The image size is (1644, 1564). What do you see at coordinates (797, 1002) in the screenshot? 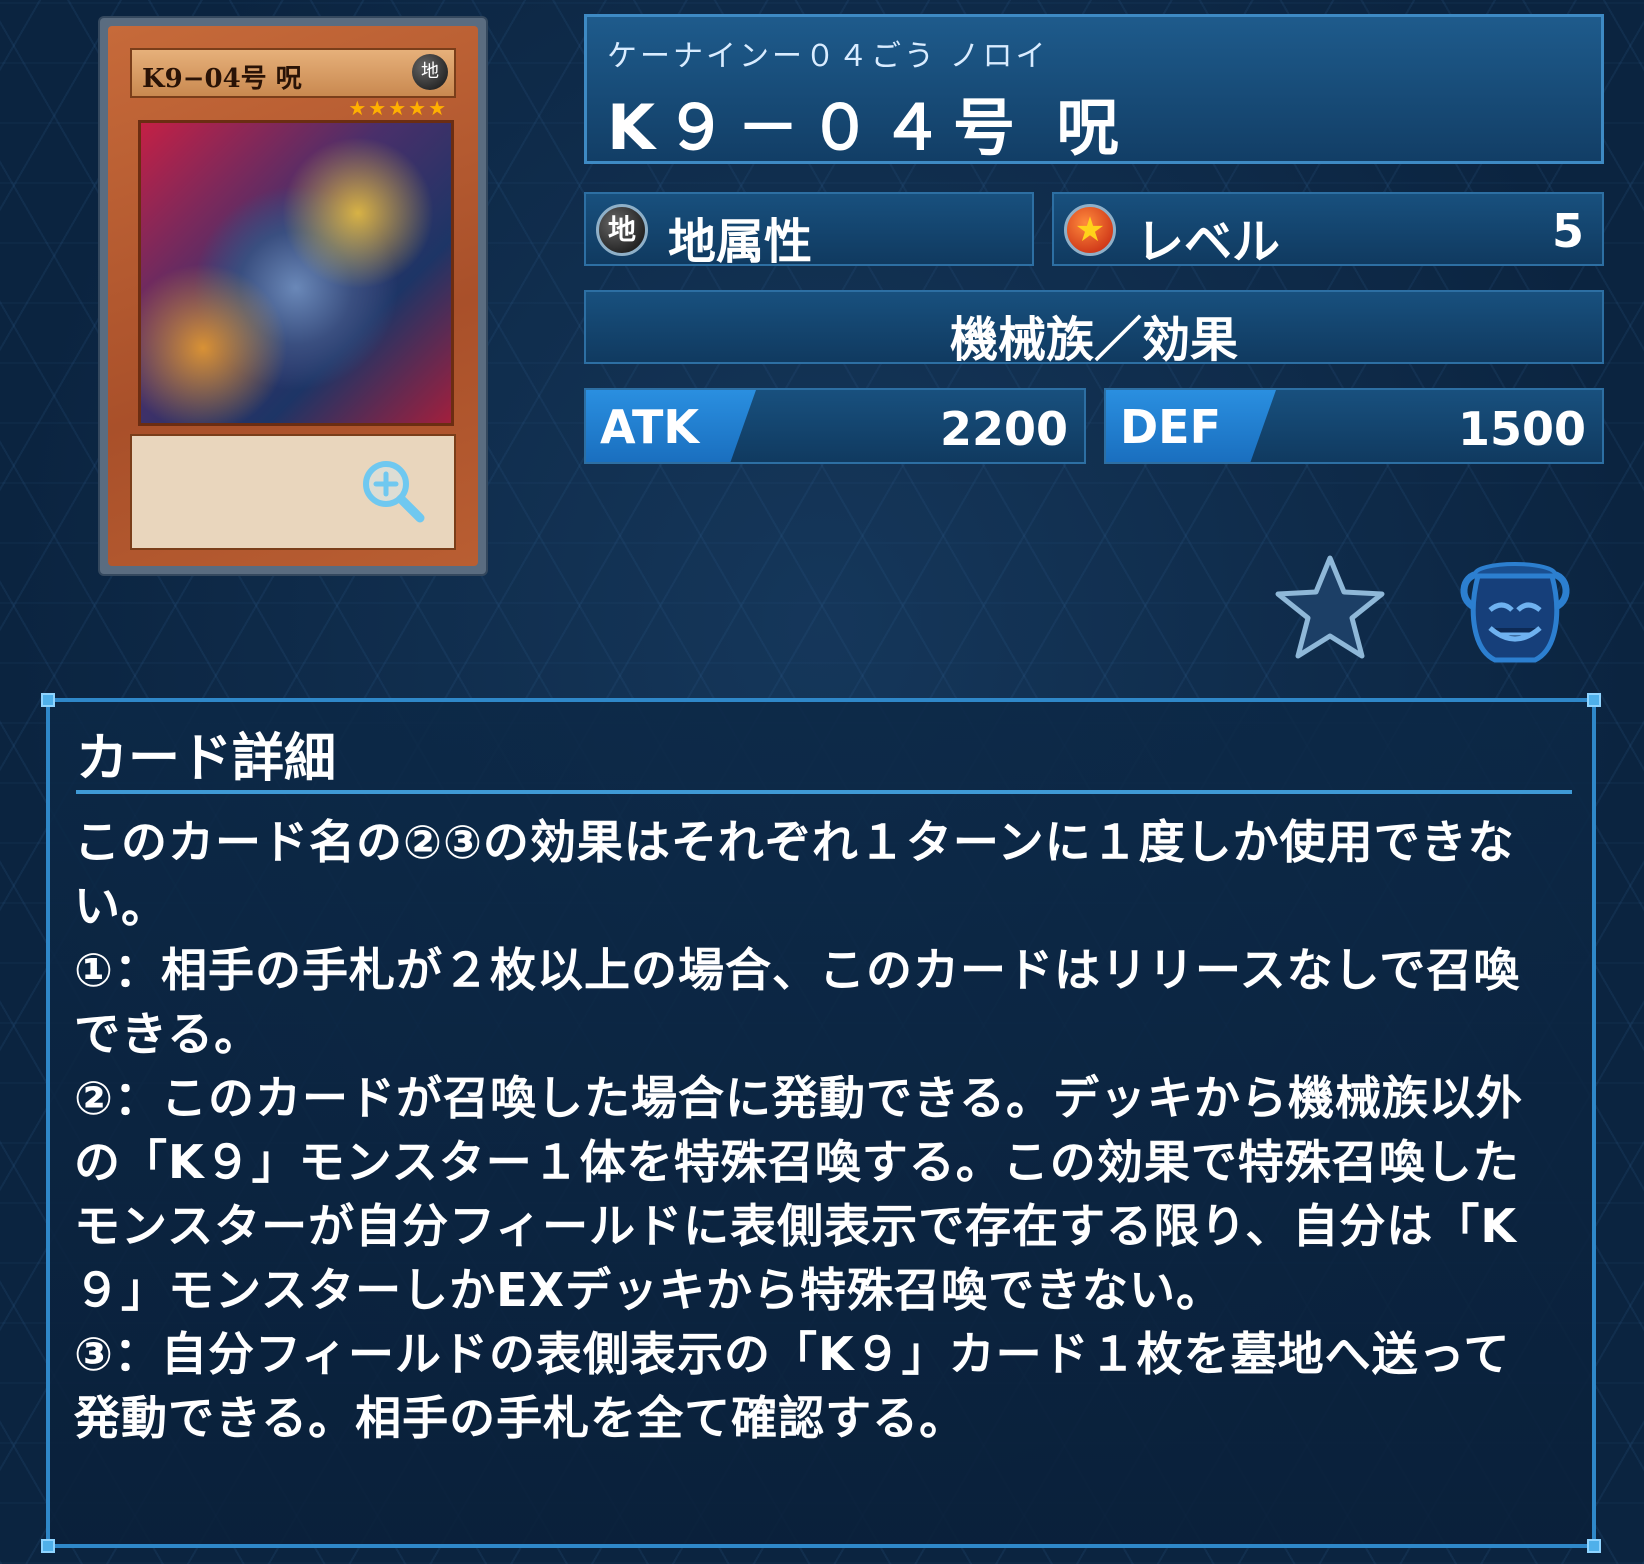
I see `effect-line: ①：相手の手札が２枚以上の場合、このカードはリリースなしで召喚できる。` at bounding box center [797, 1002].